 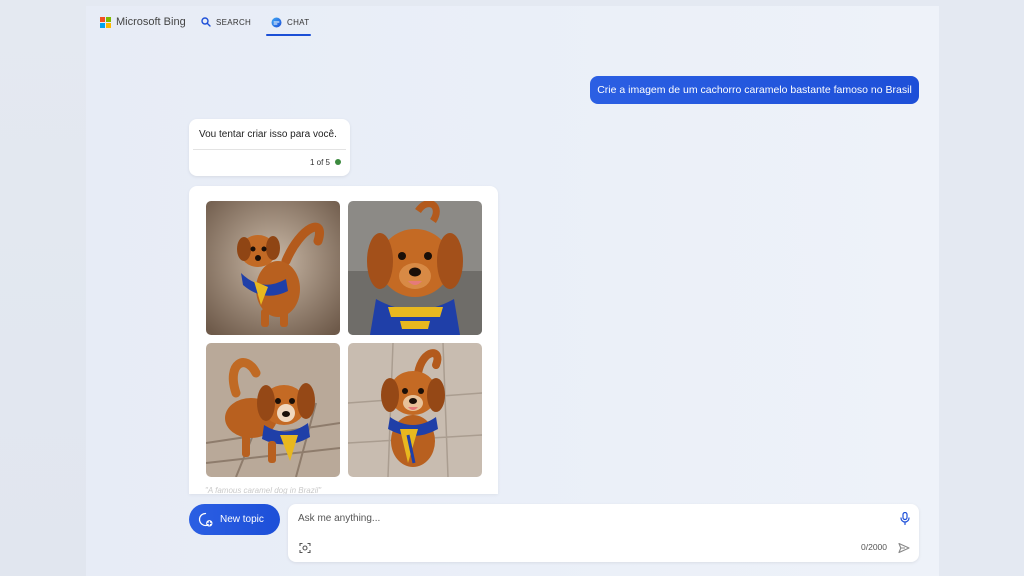 I want to click on bing-brand: Microsoft Bing, so click(x=143, y=22).